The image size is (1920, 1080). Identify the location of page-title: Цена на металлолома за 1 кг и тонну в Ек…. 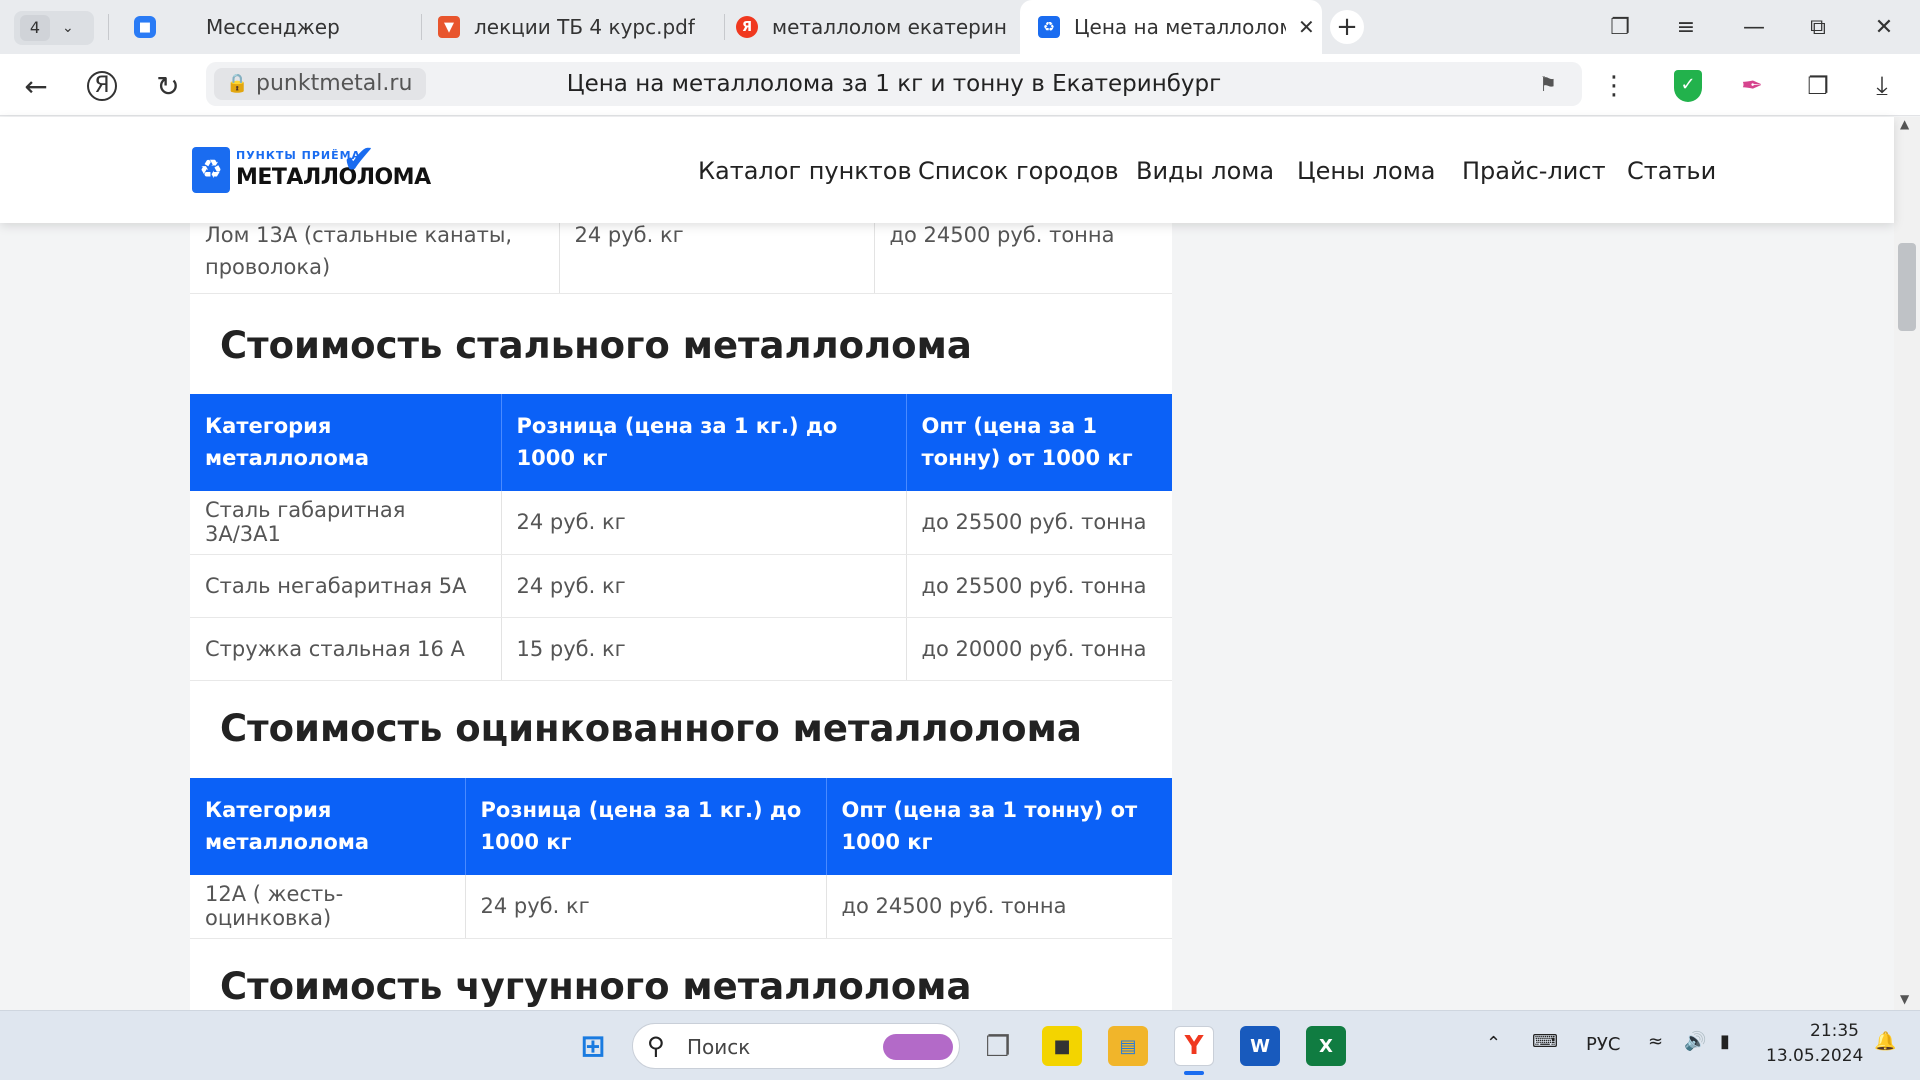
(894, 84).